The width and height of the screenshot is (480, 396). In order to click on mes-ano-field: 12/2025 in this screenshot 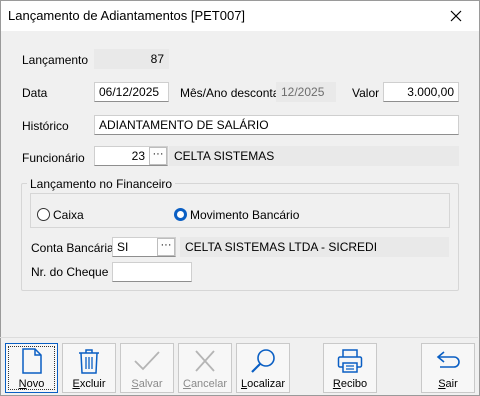, I will do `click(306, 92)`.